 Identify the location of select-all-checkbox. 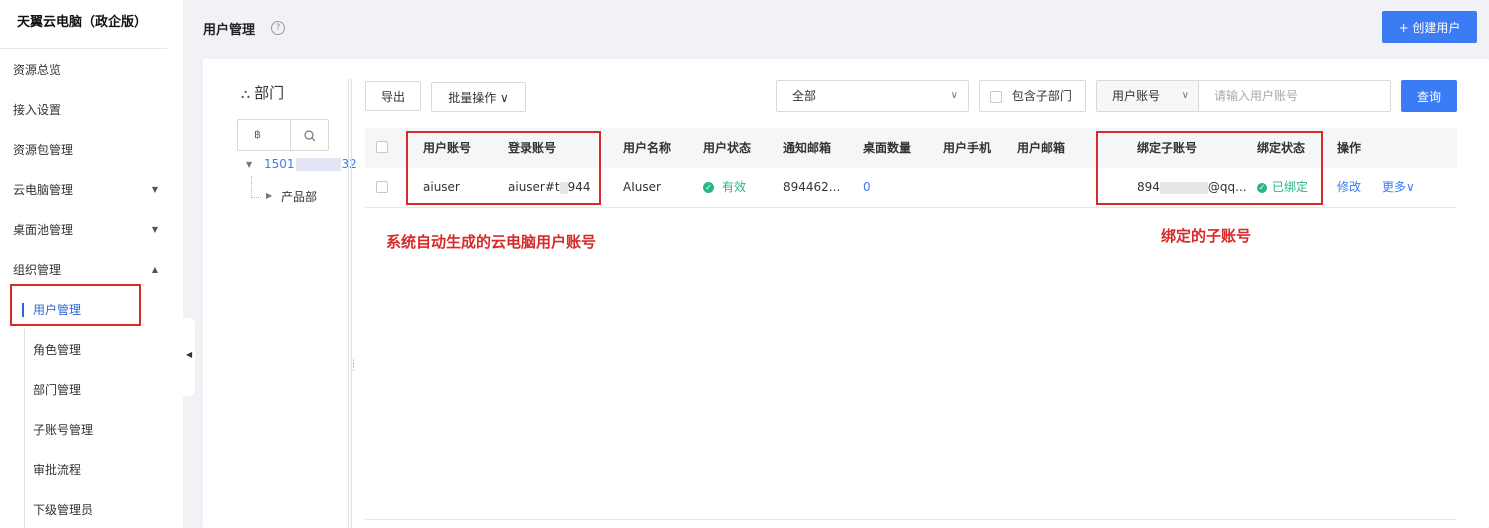
(382, 147).